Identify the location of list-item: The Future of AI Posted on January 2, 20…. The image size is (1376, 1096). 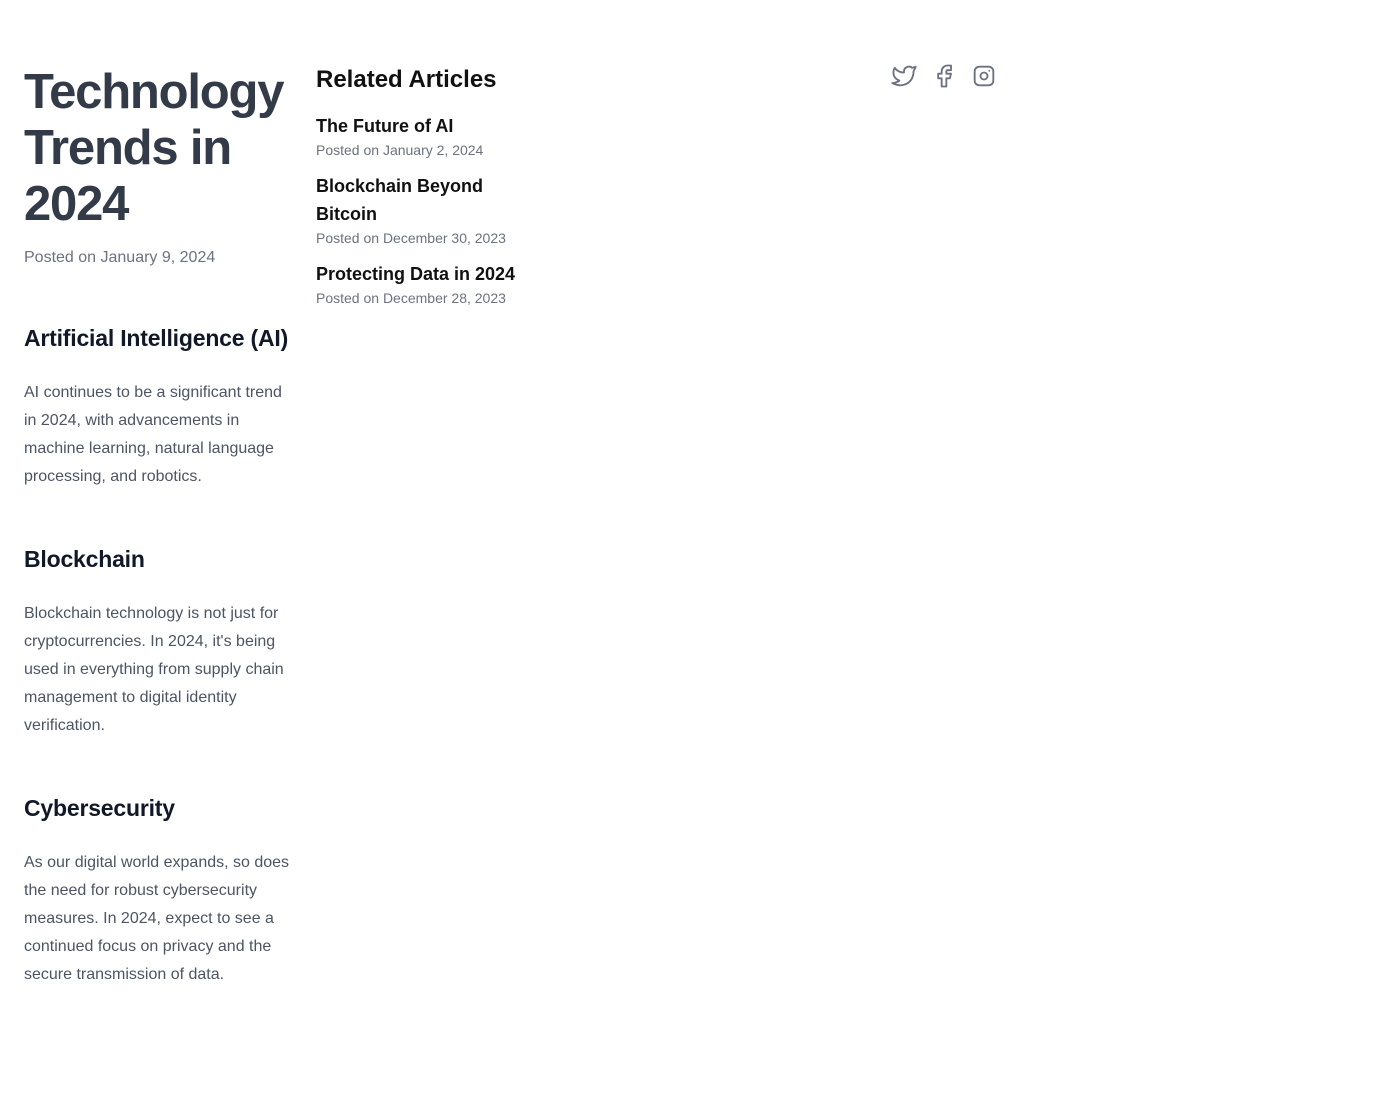
(416, 136).